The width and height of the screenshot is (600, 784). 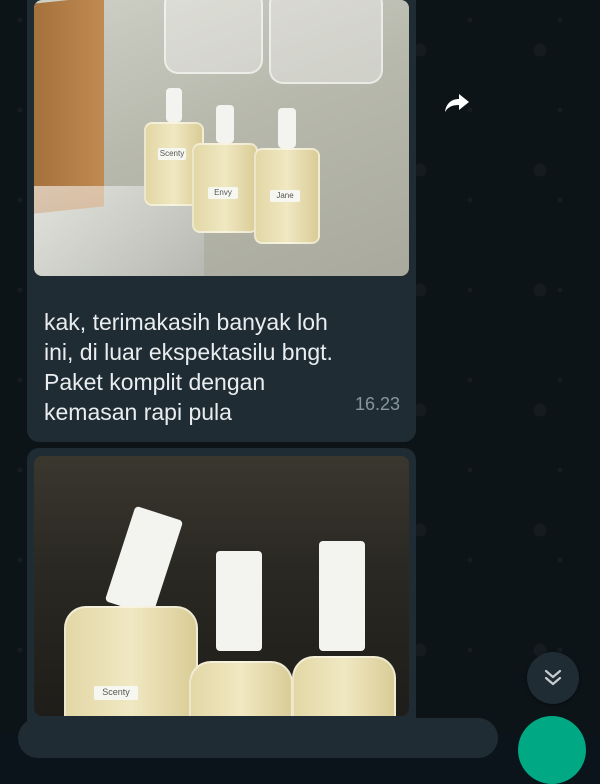 I want to click on perfume-bottle: Scenty, so click(x=134, y=610).